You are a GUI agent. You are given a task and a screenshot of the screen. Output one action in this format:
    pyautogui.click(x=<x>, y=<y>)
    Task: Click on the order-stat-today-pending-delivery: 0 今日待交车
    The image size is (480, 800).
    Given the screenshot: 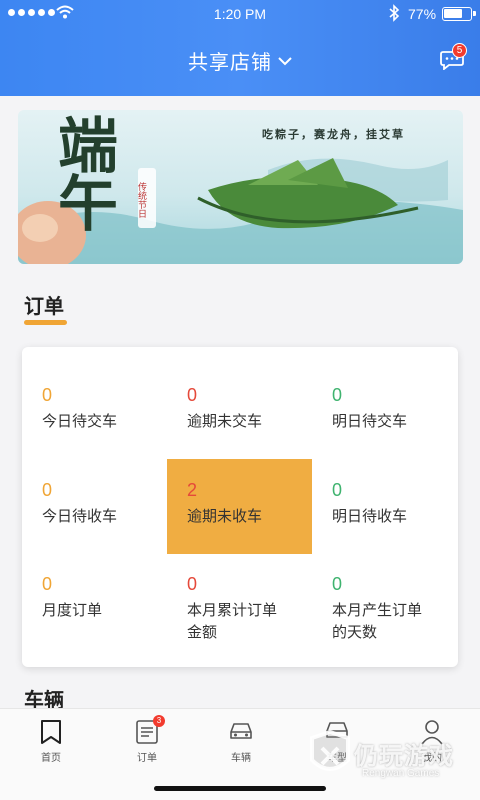 What is the action you would take?
    pyautogui.click(x=94, y=412)
    